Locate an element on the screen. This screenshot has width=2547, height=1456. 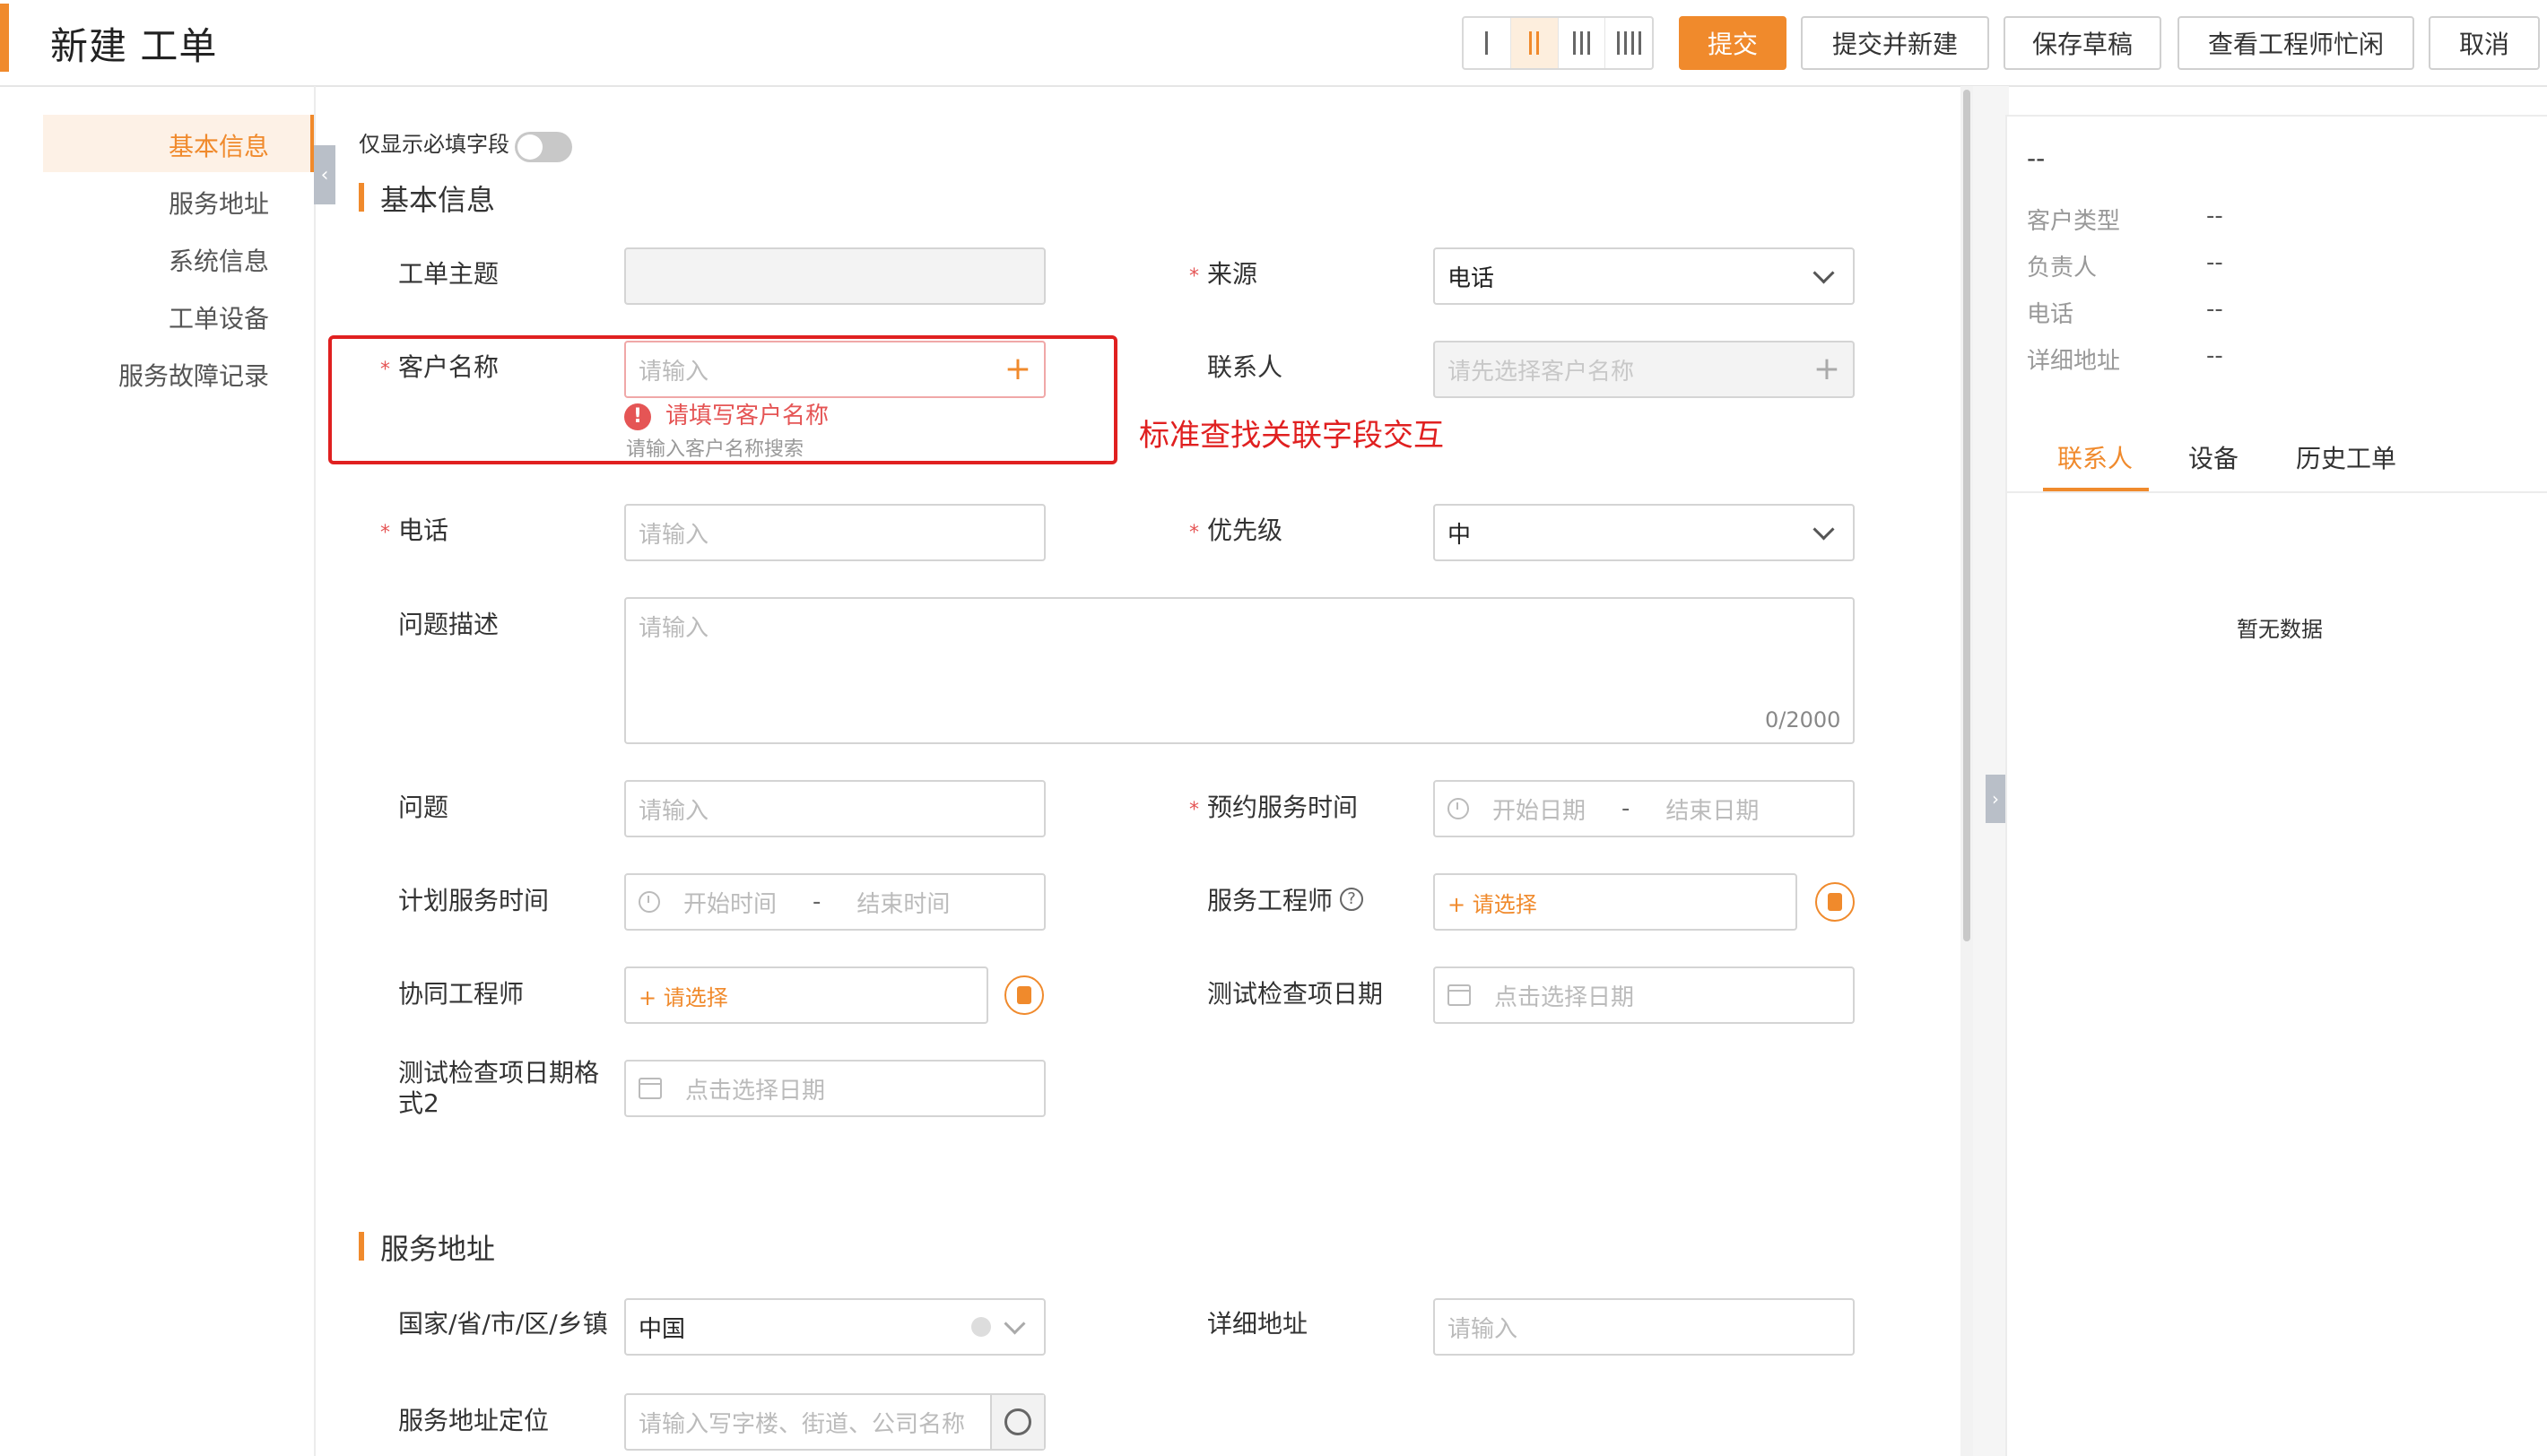
test-date-label: 测试检查项日期 is located at coordinates (1295, 994).